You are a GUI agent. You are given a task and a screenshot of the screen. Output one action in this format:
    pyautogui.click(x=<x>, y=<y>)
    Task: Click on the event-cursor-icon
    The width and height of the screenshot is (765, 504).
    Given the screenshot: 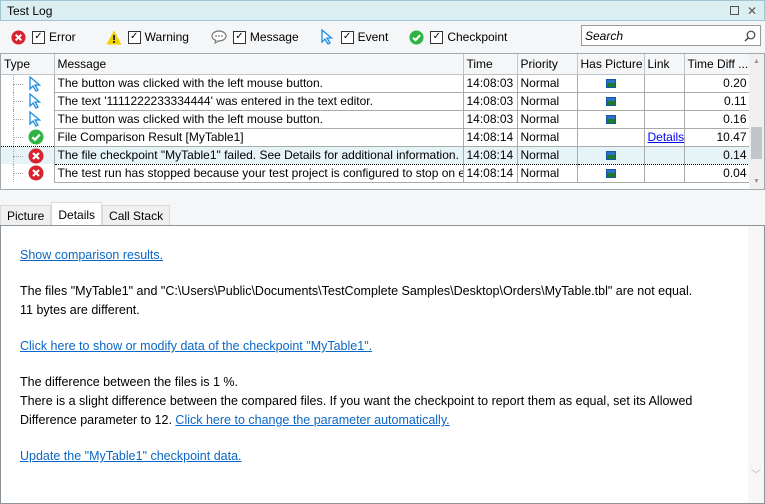 What is the action you would take?
    pyautogui.click(x=36, y=118)
    